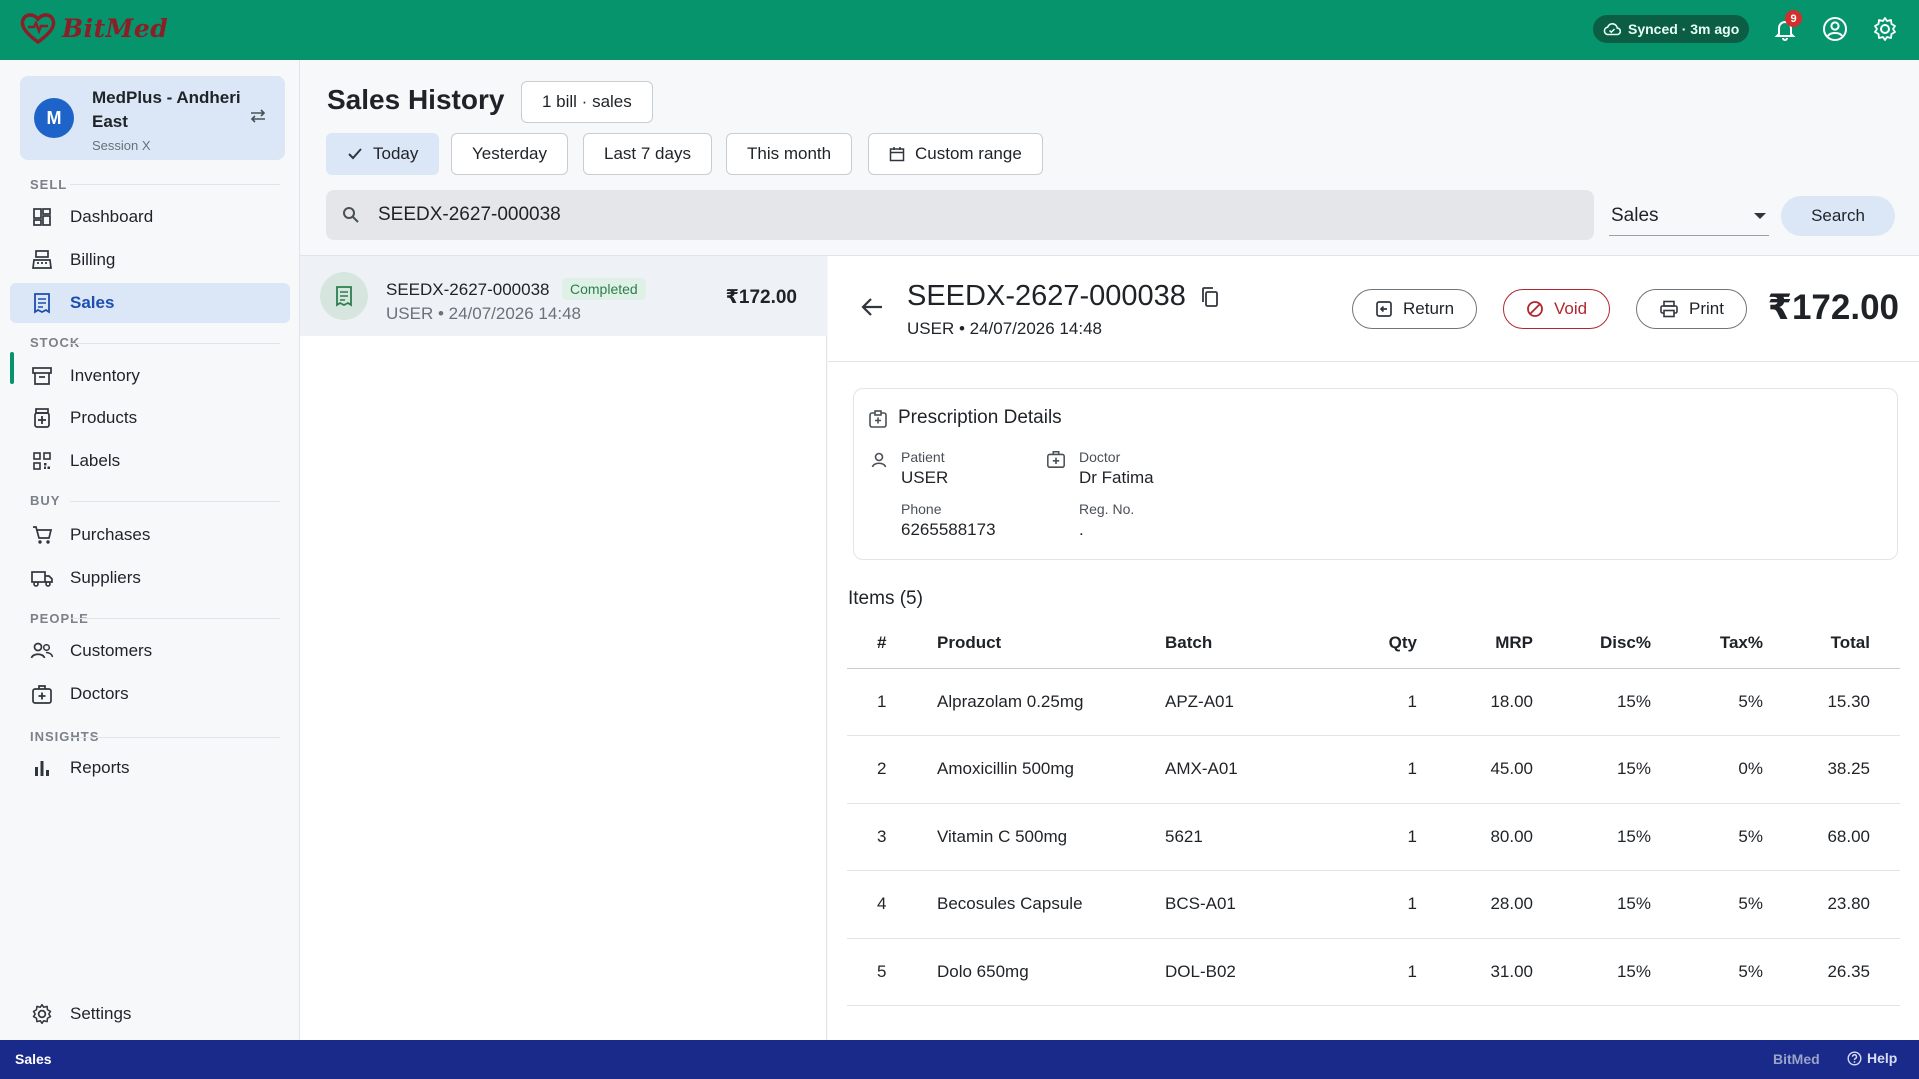  Describe the element at coordinates (604, 289) in the screenshot. I see `status-badge: Completed` at that location.